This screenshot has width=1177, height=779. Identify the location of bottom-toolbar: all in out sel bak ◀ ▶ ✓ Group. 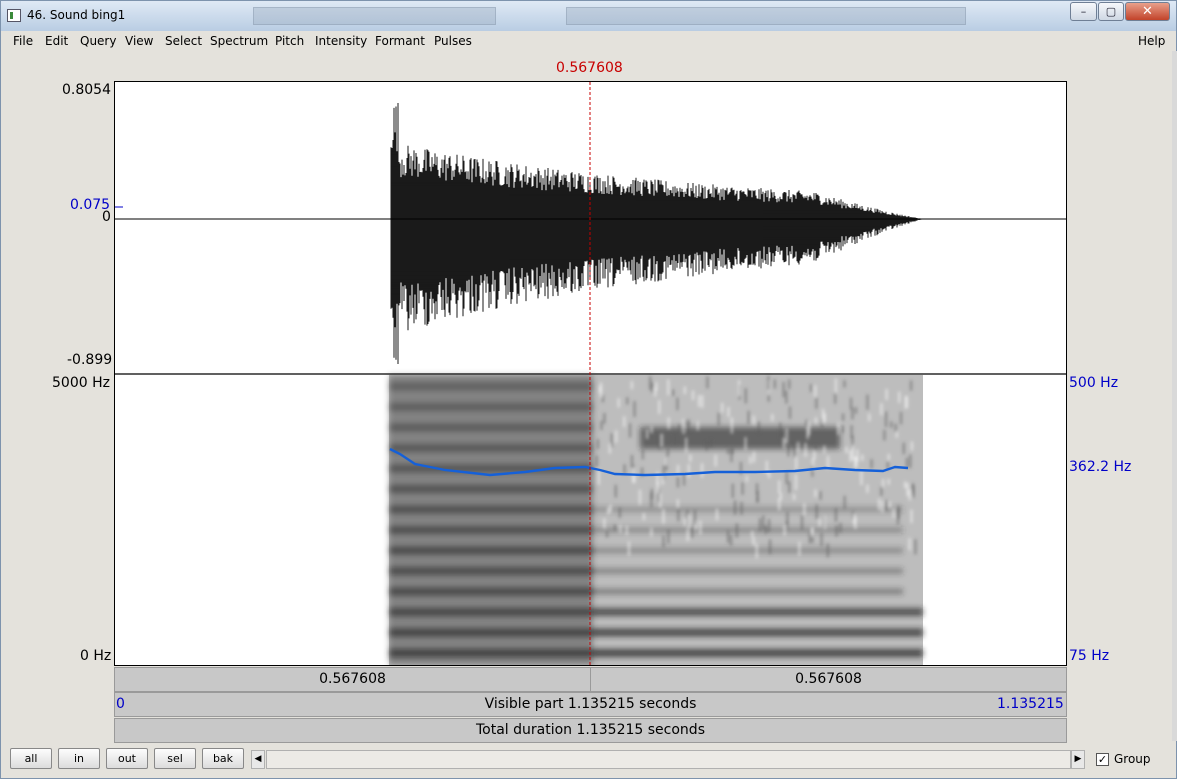
(588, 759).